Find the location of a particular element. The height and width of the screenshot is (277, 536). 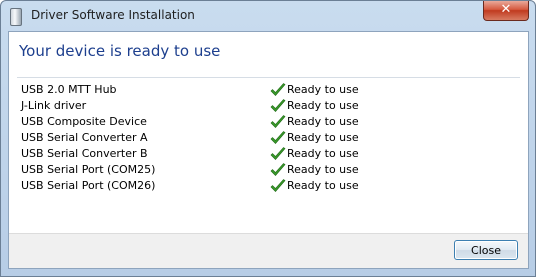

window-title: Driver Software Installation is located at coordinates (113, 15).